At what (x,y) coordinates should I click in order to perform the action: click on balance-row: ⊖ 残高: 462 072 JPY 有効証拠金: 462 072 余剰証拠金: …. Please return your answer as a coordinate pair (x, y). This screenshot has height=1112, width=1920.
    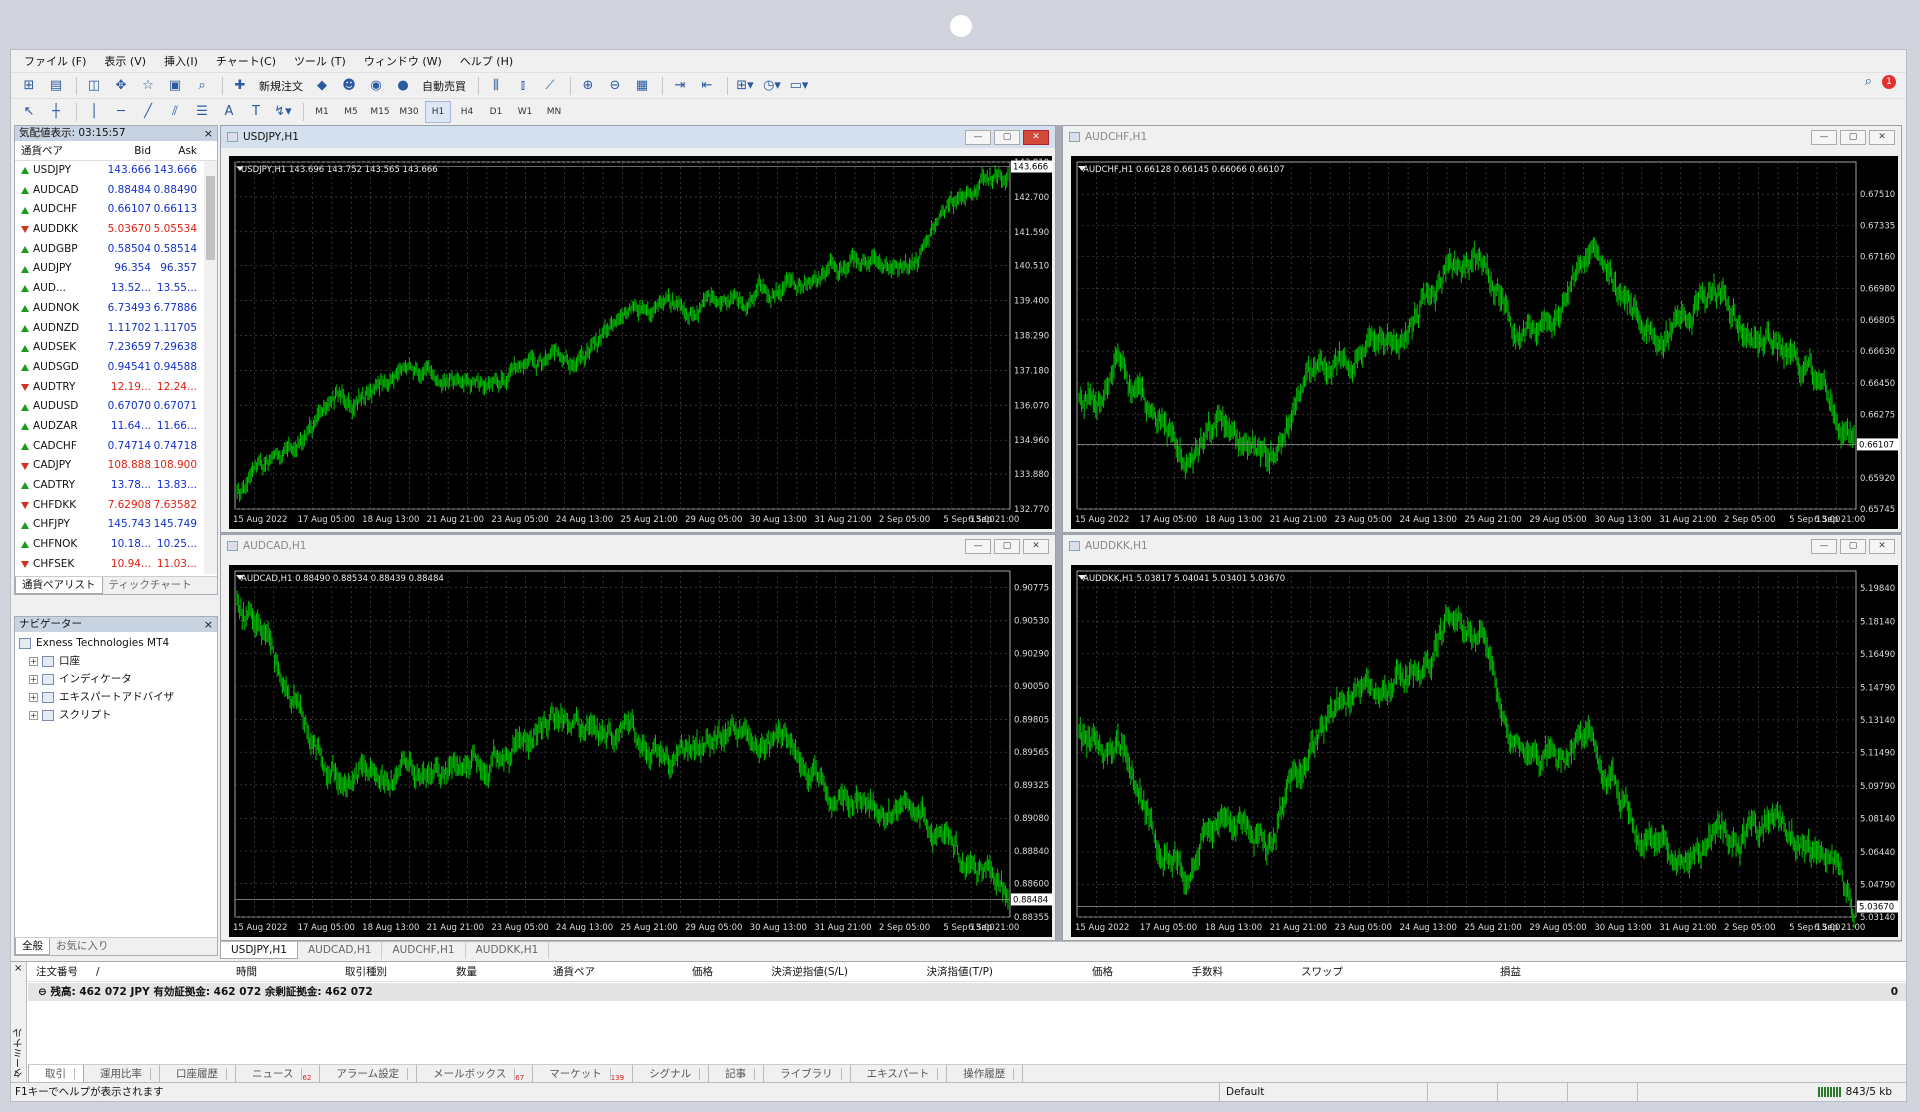
    Looking at the image, I should click on (967, 992).